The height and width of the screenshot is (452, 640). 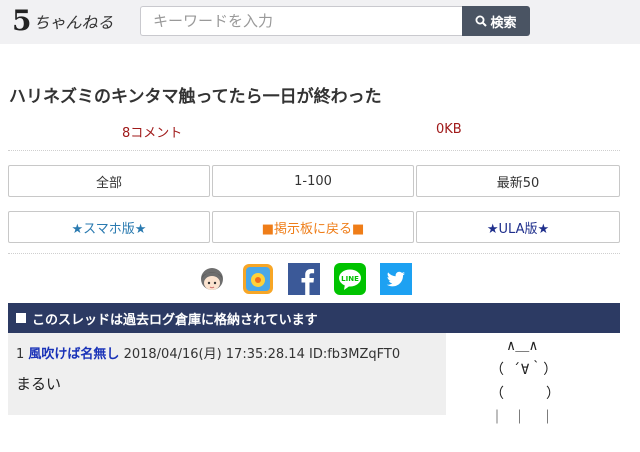 I want to click on facebook-icon, so click(x=304, y=279).